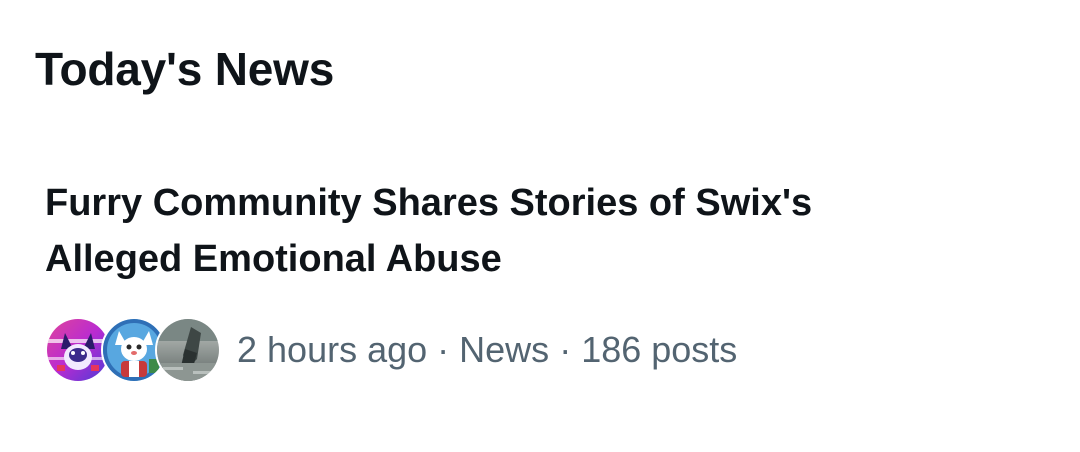 This screenshot has height=452, width=1080. What do you see at coordinates (504, 349) in the screenshot?
I see `story-category: News` at bounding box center [504, 349].